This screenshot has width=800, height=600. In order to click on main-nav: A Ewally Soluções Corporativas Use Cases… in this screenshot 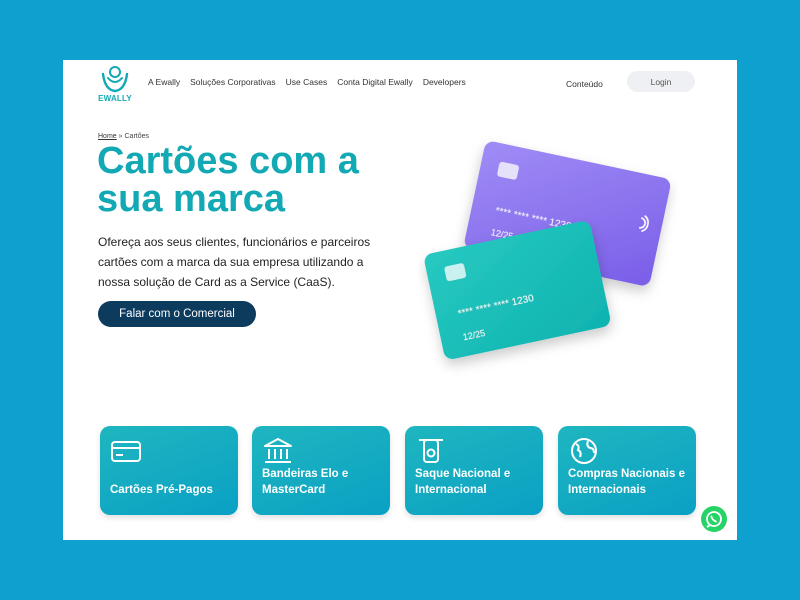, I will do `click(307, 82)`.